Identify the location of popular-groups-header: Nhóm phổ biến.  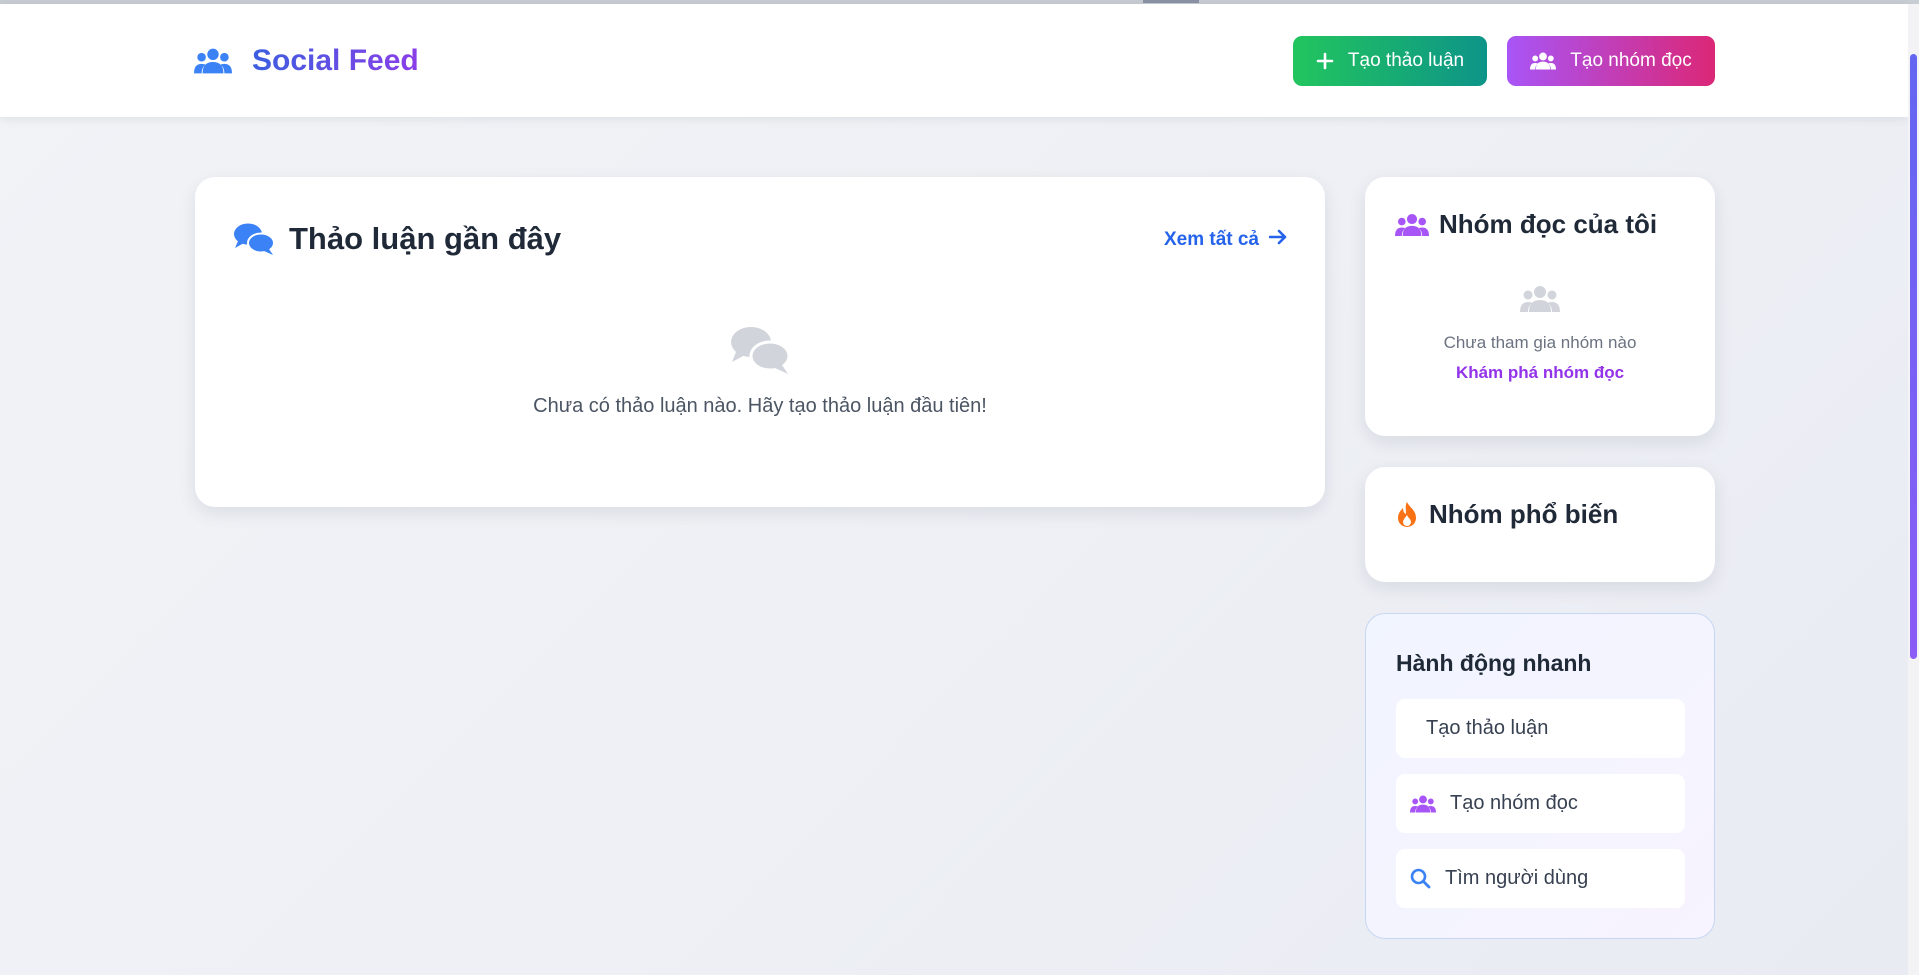
(1506, 514).